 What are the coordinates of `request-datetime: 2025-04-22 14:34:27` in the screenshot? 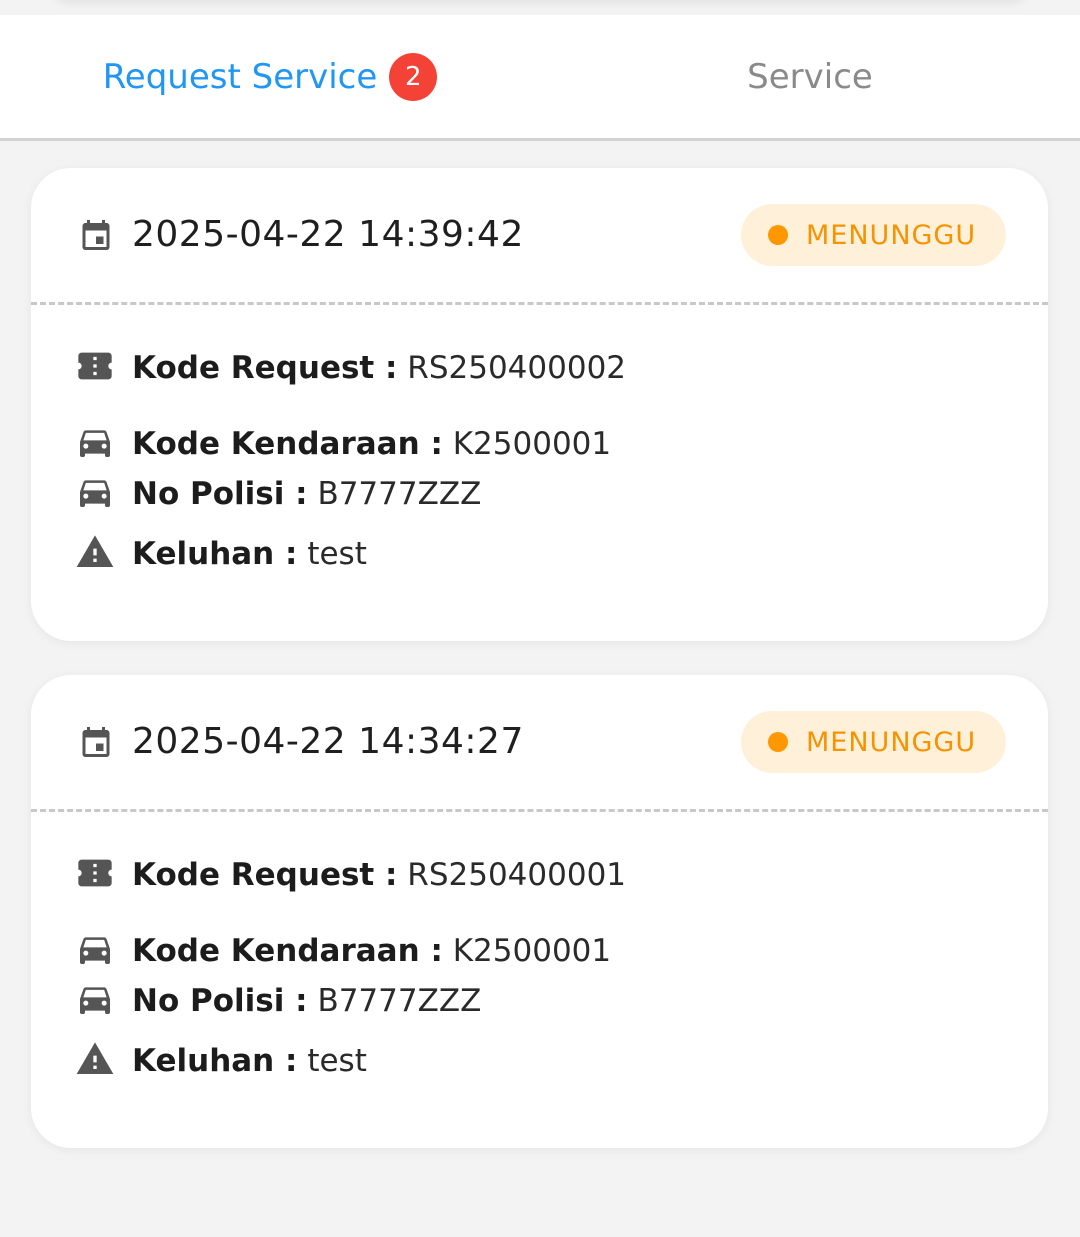 It's located at (328, 741).